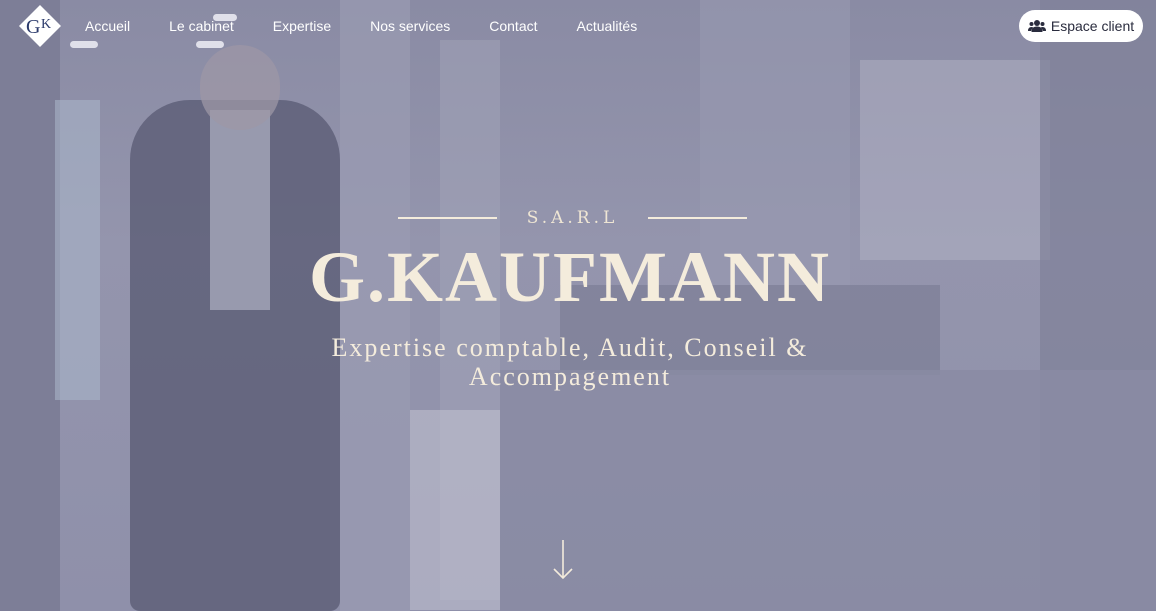  Describe the element at coordinates (697, 218) in the screenshot. I see `divider-right` at that location.